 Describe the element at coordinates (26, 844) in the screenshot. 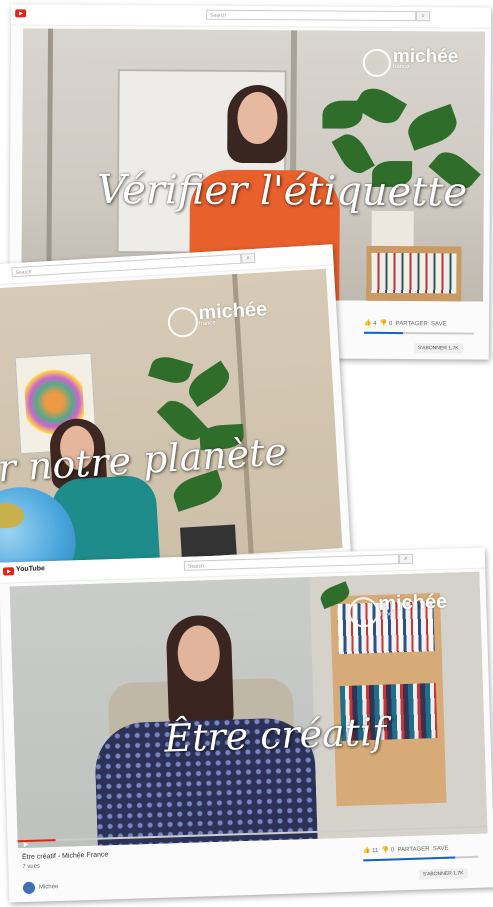

I see `play-icon: ▶` at that location.